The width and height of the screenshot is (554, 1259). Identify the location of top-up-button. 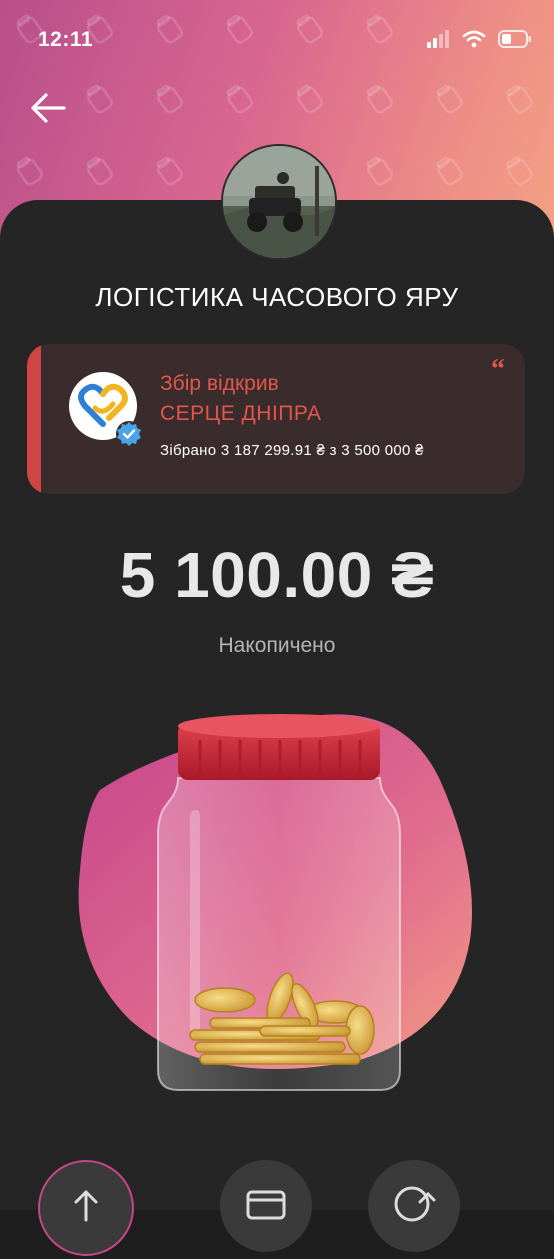
(86, 1208).